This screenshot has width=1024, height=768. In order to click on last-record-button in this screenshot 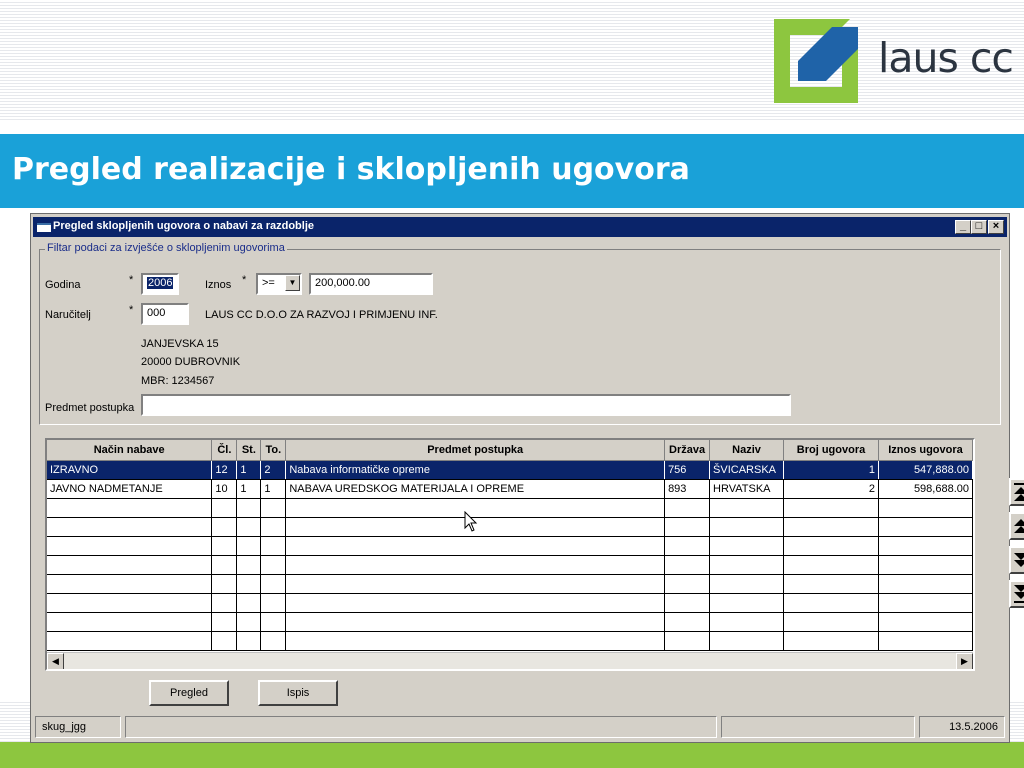, I will do `click(1016, 594)`.